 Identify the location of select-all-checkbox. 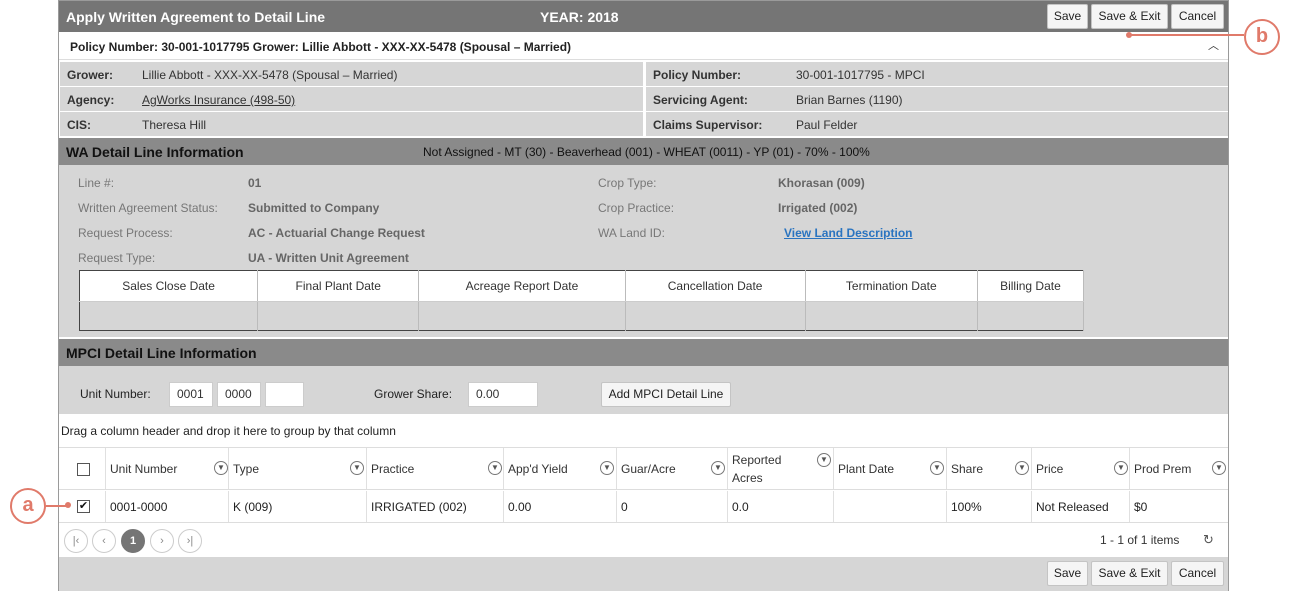
(83, 469).